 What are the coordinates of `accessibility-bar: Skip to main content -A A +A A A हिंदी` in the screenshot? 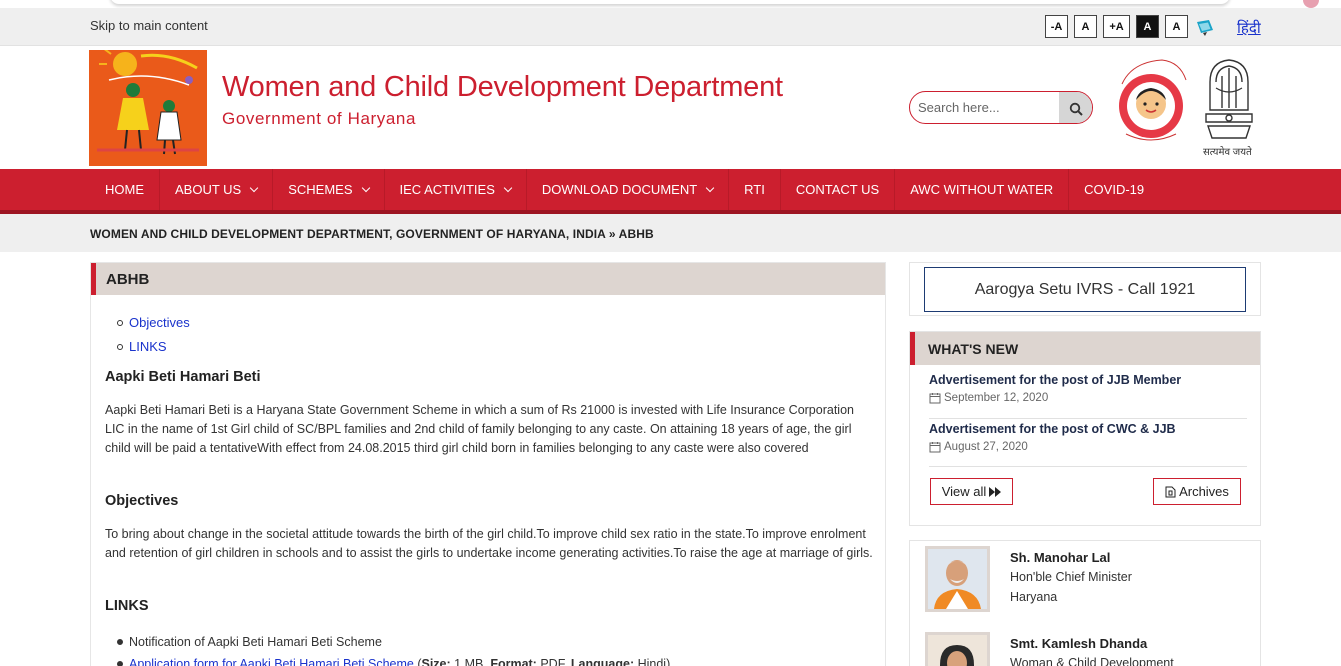 It's located at (670, 27).